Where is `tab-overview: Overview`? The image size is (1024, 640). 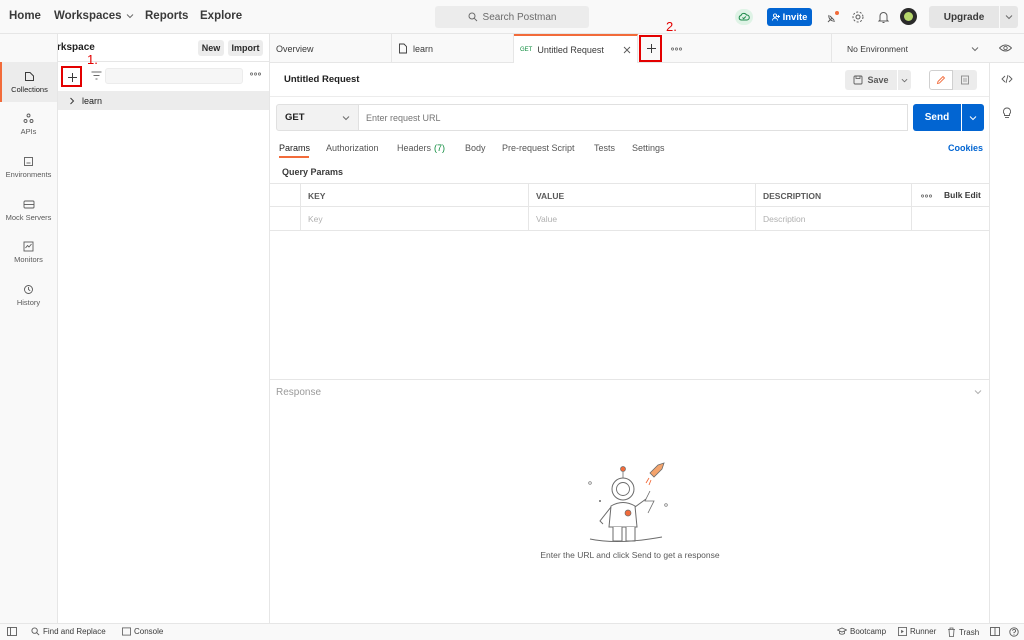
tab-overview: Overview is located at coordinates (331, 48).